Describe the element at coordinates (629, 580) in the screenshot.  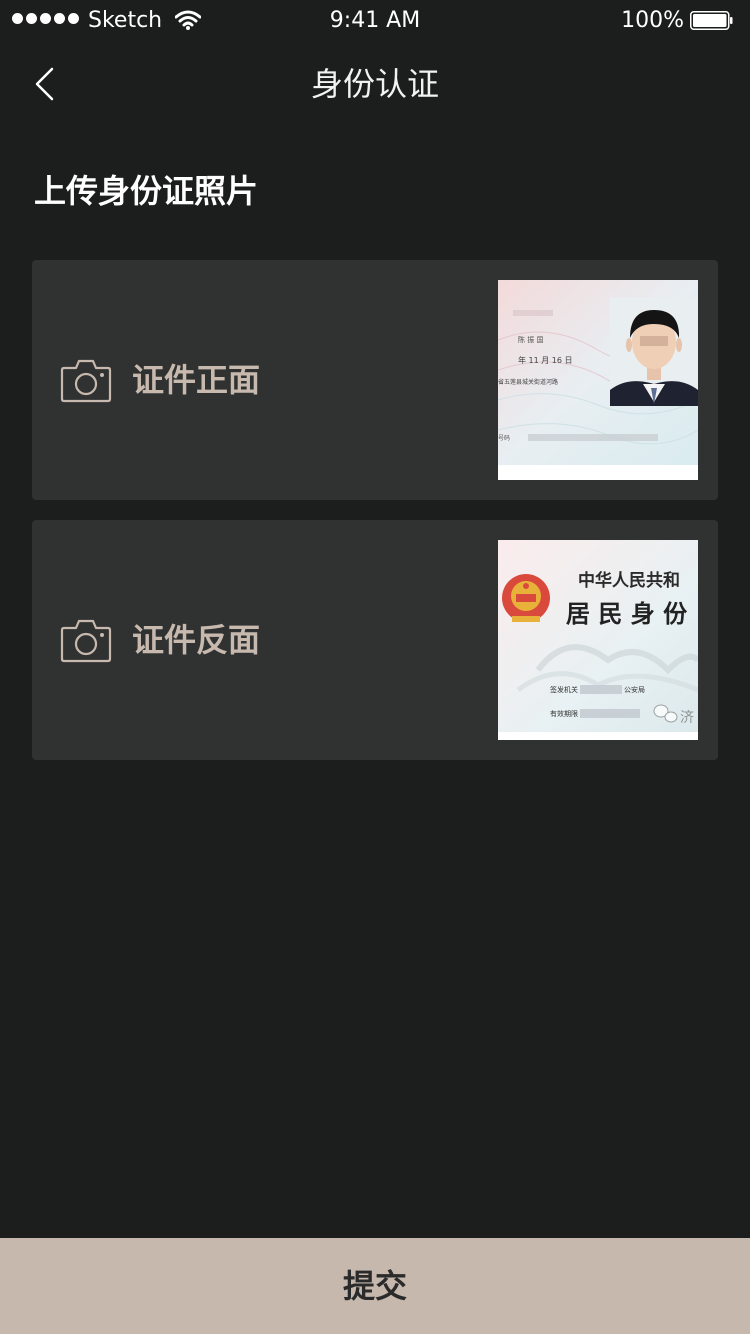
I see `id-back-country-line: 中华人民共和` at that location.